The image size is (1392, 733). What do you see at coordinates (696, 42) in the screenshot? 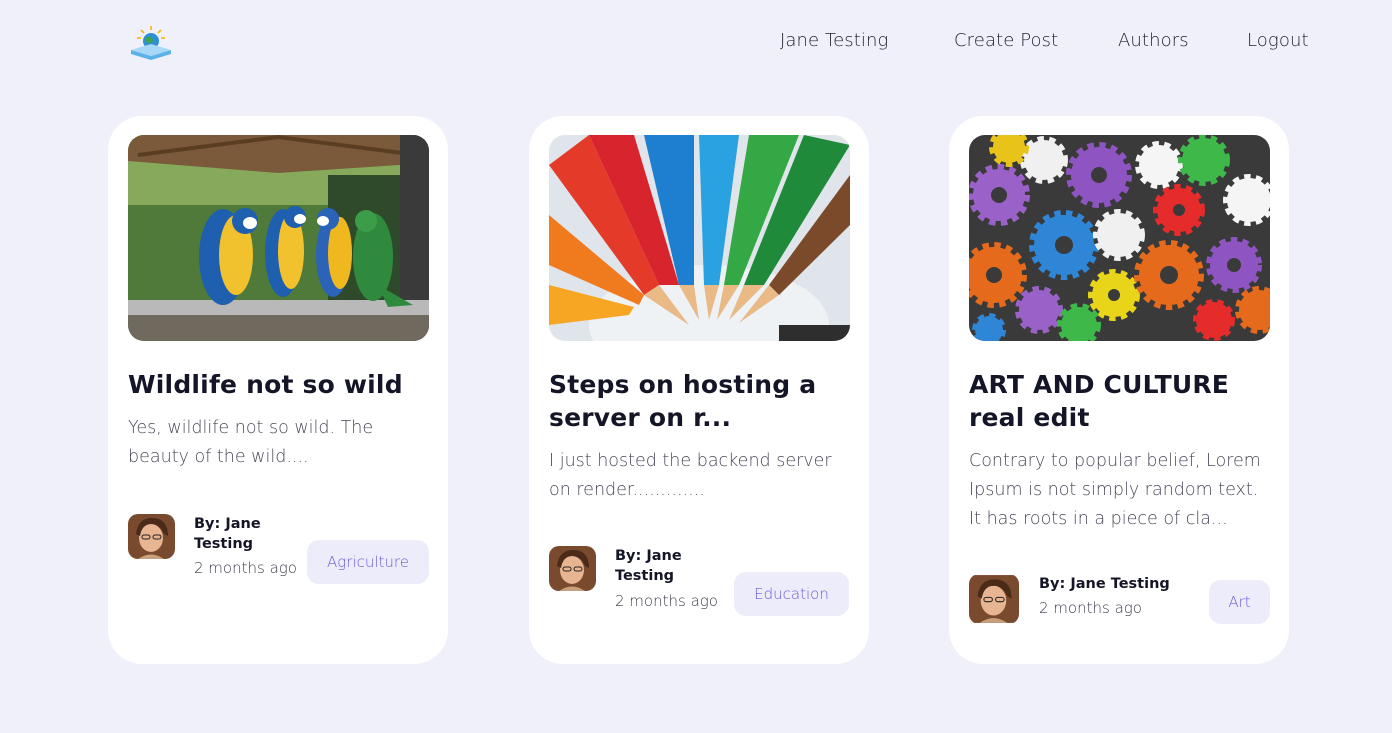
I see `navbar: Jane Testing Create Post Authors Logout` at bounding box center [696, 42].